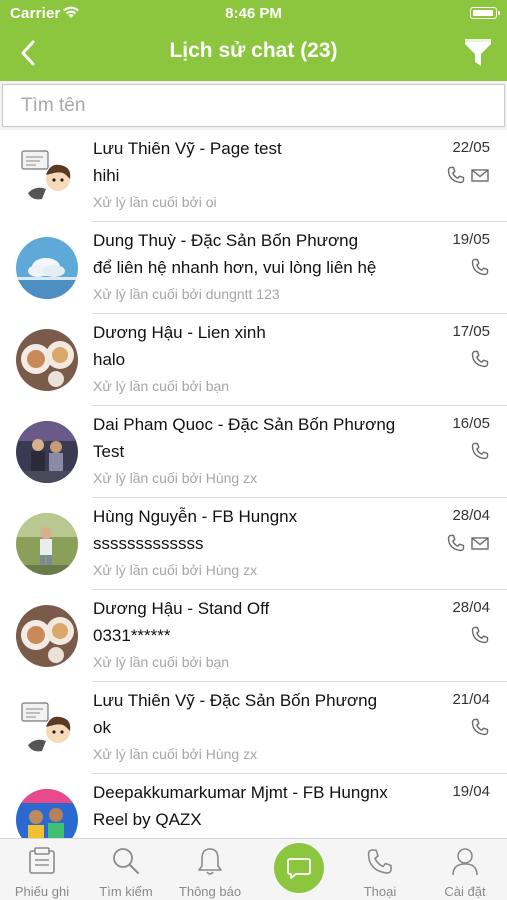  I want to click on contact-name: Lưu Thiên Vỹ - Page test, so click(187, 148).